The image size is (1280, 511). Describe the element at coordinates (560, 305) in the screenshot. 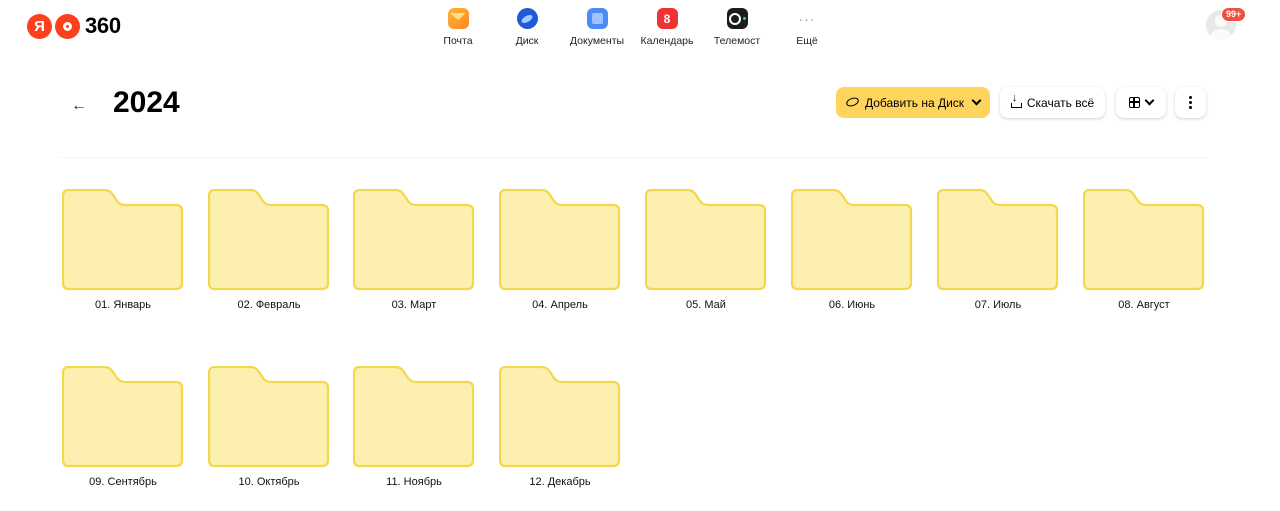

I see `folder-name: 04. Апрель` at that location.